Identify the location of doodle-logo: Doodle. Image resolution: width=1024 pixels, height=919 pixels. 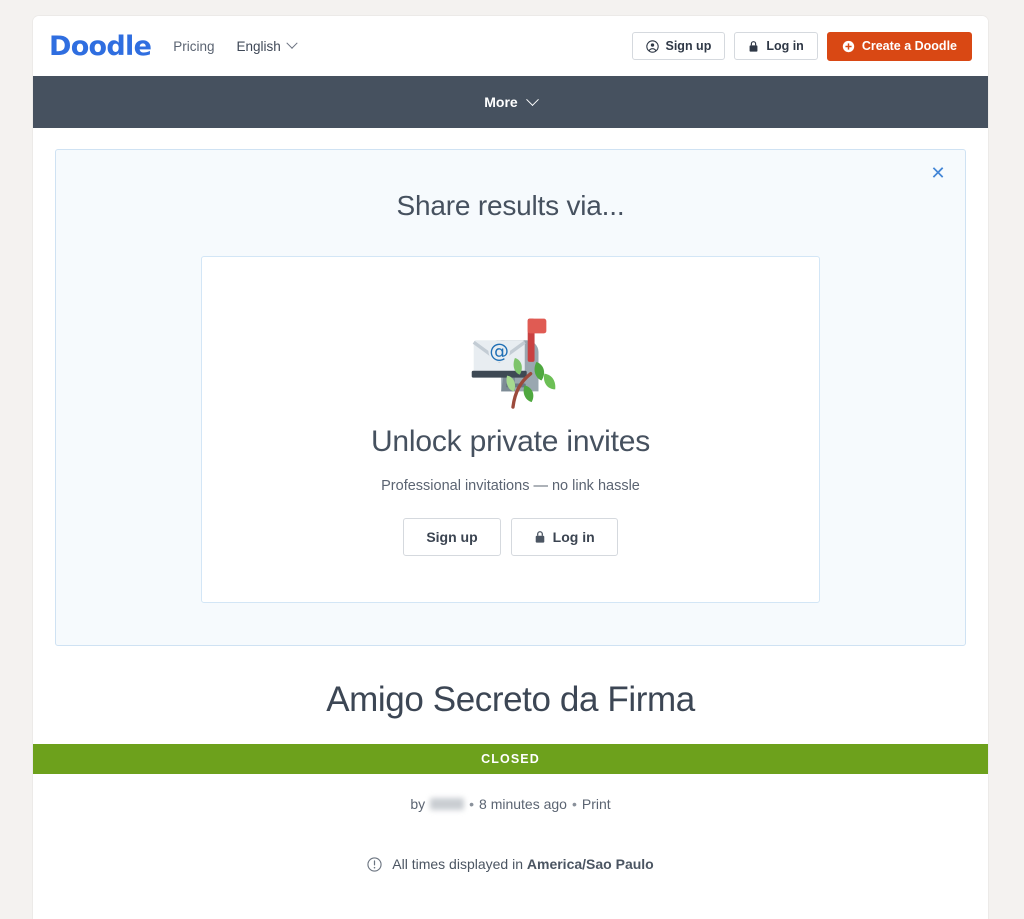
(100, 46).